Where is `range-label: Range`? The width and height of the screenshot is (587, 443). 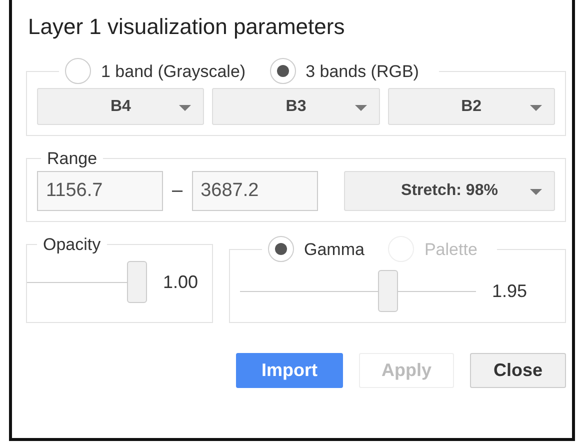 range-label: Range is located at coordinates (72, 159).